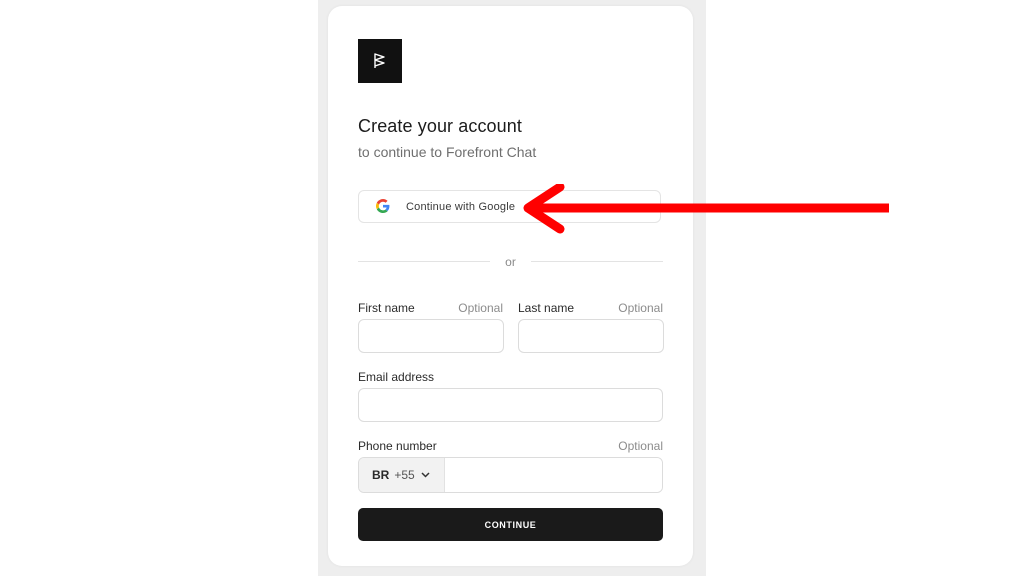 The image size is (1024, 576). Describe the element at coordinates (510, 405) in the screenshot. I see `email-field` at that location.